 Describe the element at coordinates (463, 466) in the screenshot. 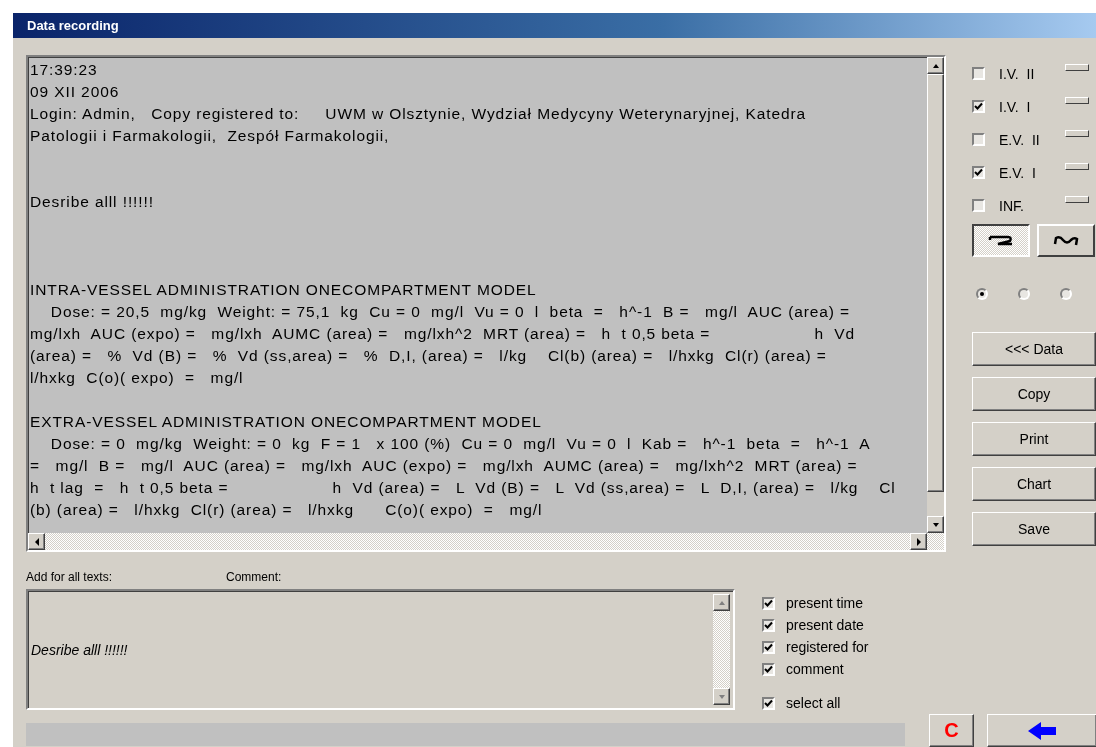

I see `report-paragraph: EXTRA-VESSEL ADMINISTRATION ONECOMPARTMENT MODEL Dose: = 0 mg/kg Weight: = 0 kg F = 1 x 100 (%) Cu = 0 mg/l Vu = 0 l Kab = h^-1 beta = h^-1 A = mg/l B = mg/l AUC (area) = mg/lxh AUC (expo) = mg/lxh AUMC (area) = mg/lxh^2 MRT (area) = h t lag = h t 0,5 beta = h Vd (area) = L Vd (B) = L Vd (ss,area) = L D,I, (area) = l/kg Cl (b) (area) = l/hxkg Cl(r) (area) = l/hxkg C(o)( expo) = mg/l` at that location.